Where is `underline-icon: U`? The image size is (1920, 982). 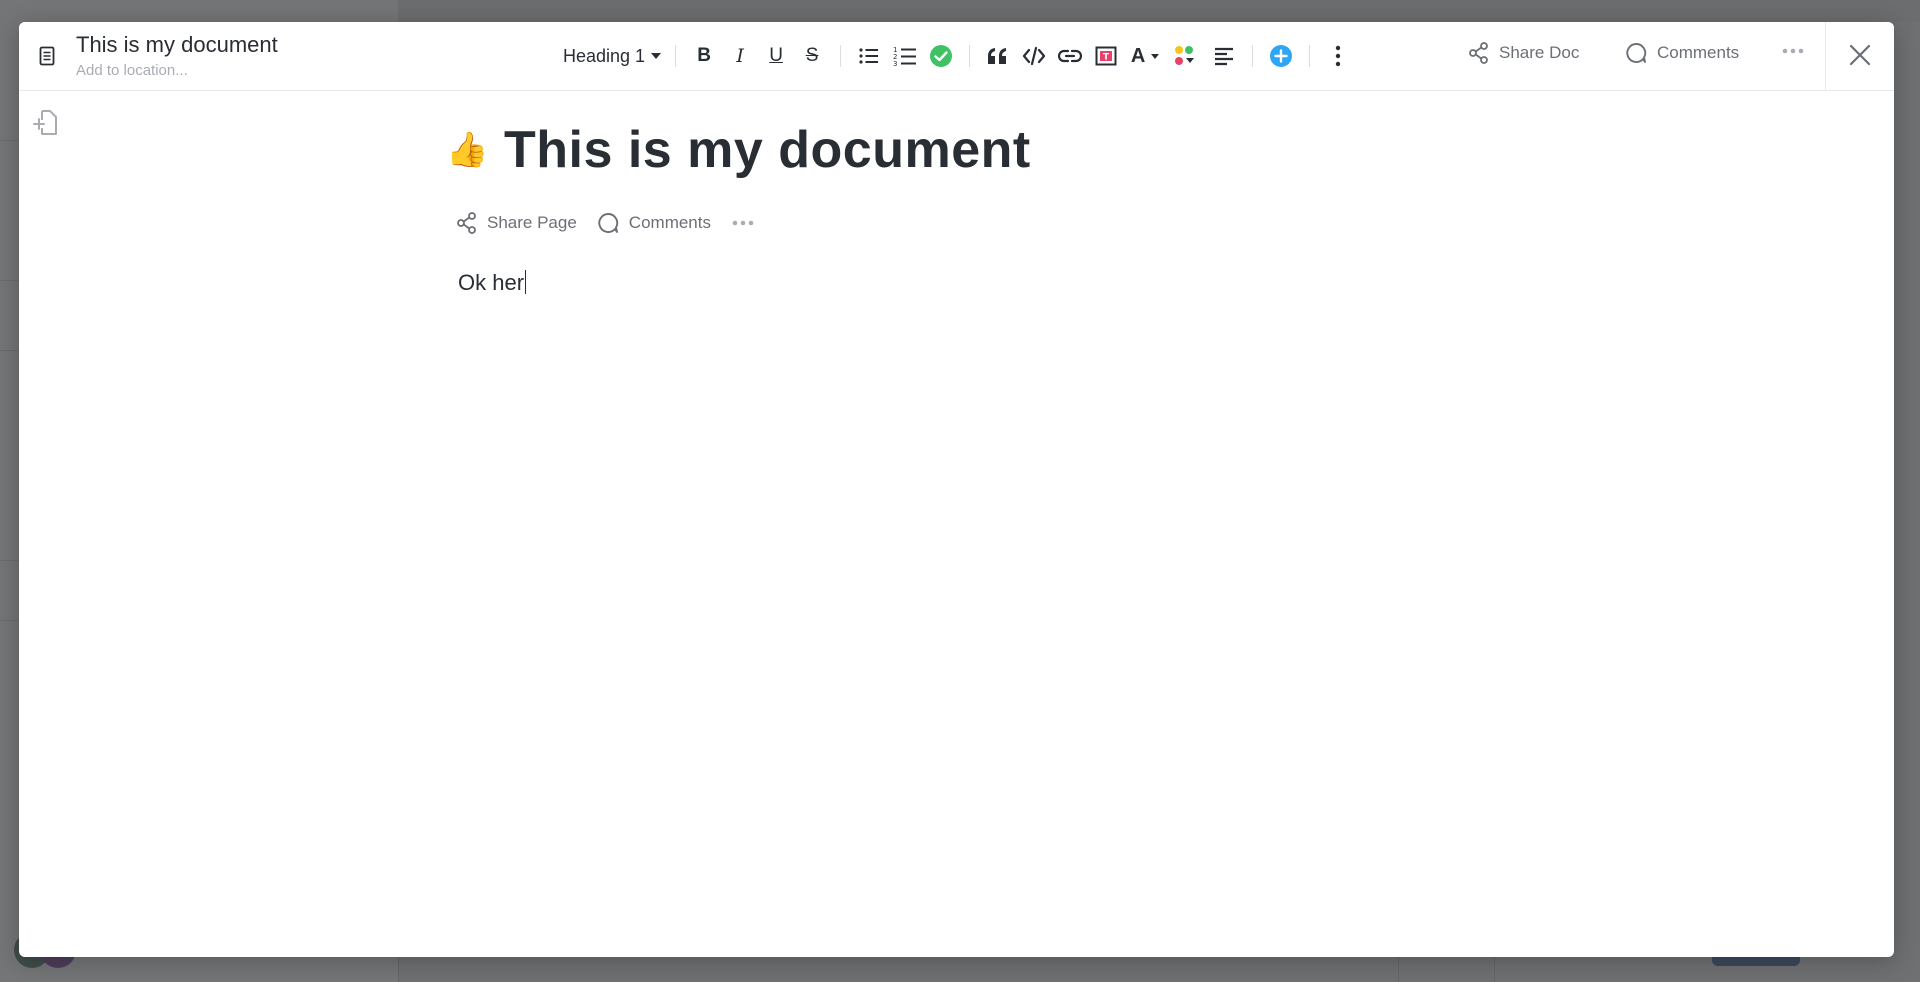
underline-icon: U is located at coordinates (776, 55).